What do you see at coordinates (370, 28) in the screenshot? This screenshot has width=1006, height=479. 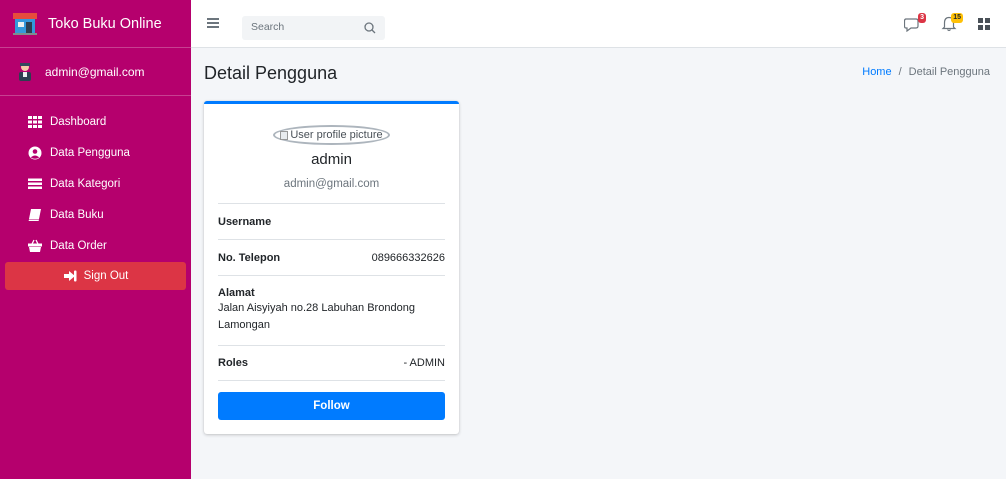 I see `search-icon` at bounding box center [370, 28].